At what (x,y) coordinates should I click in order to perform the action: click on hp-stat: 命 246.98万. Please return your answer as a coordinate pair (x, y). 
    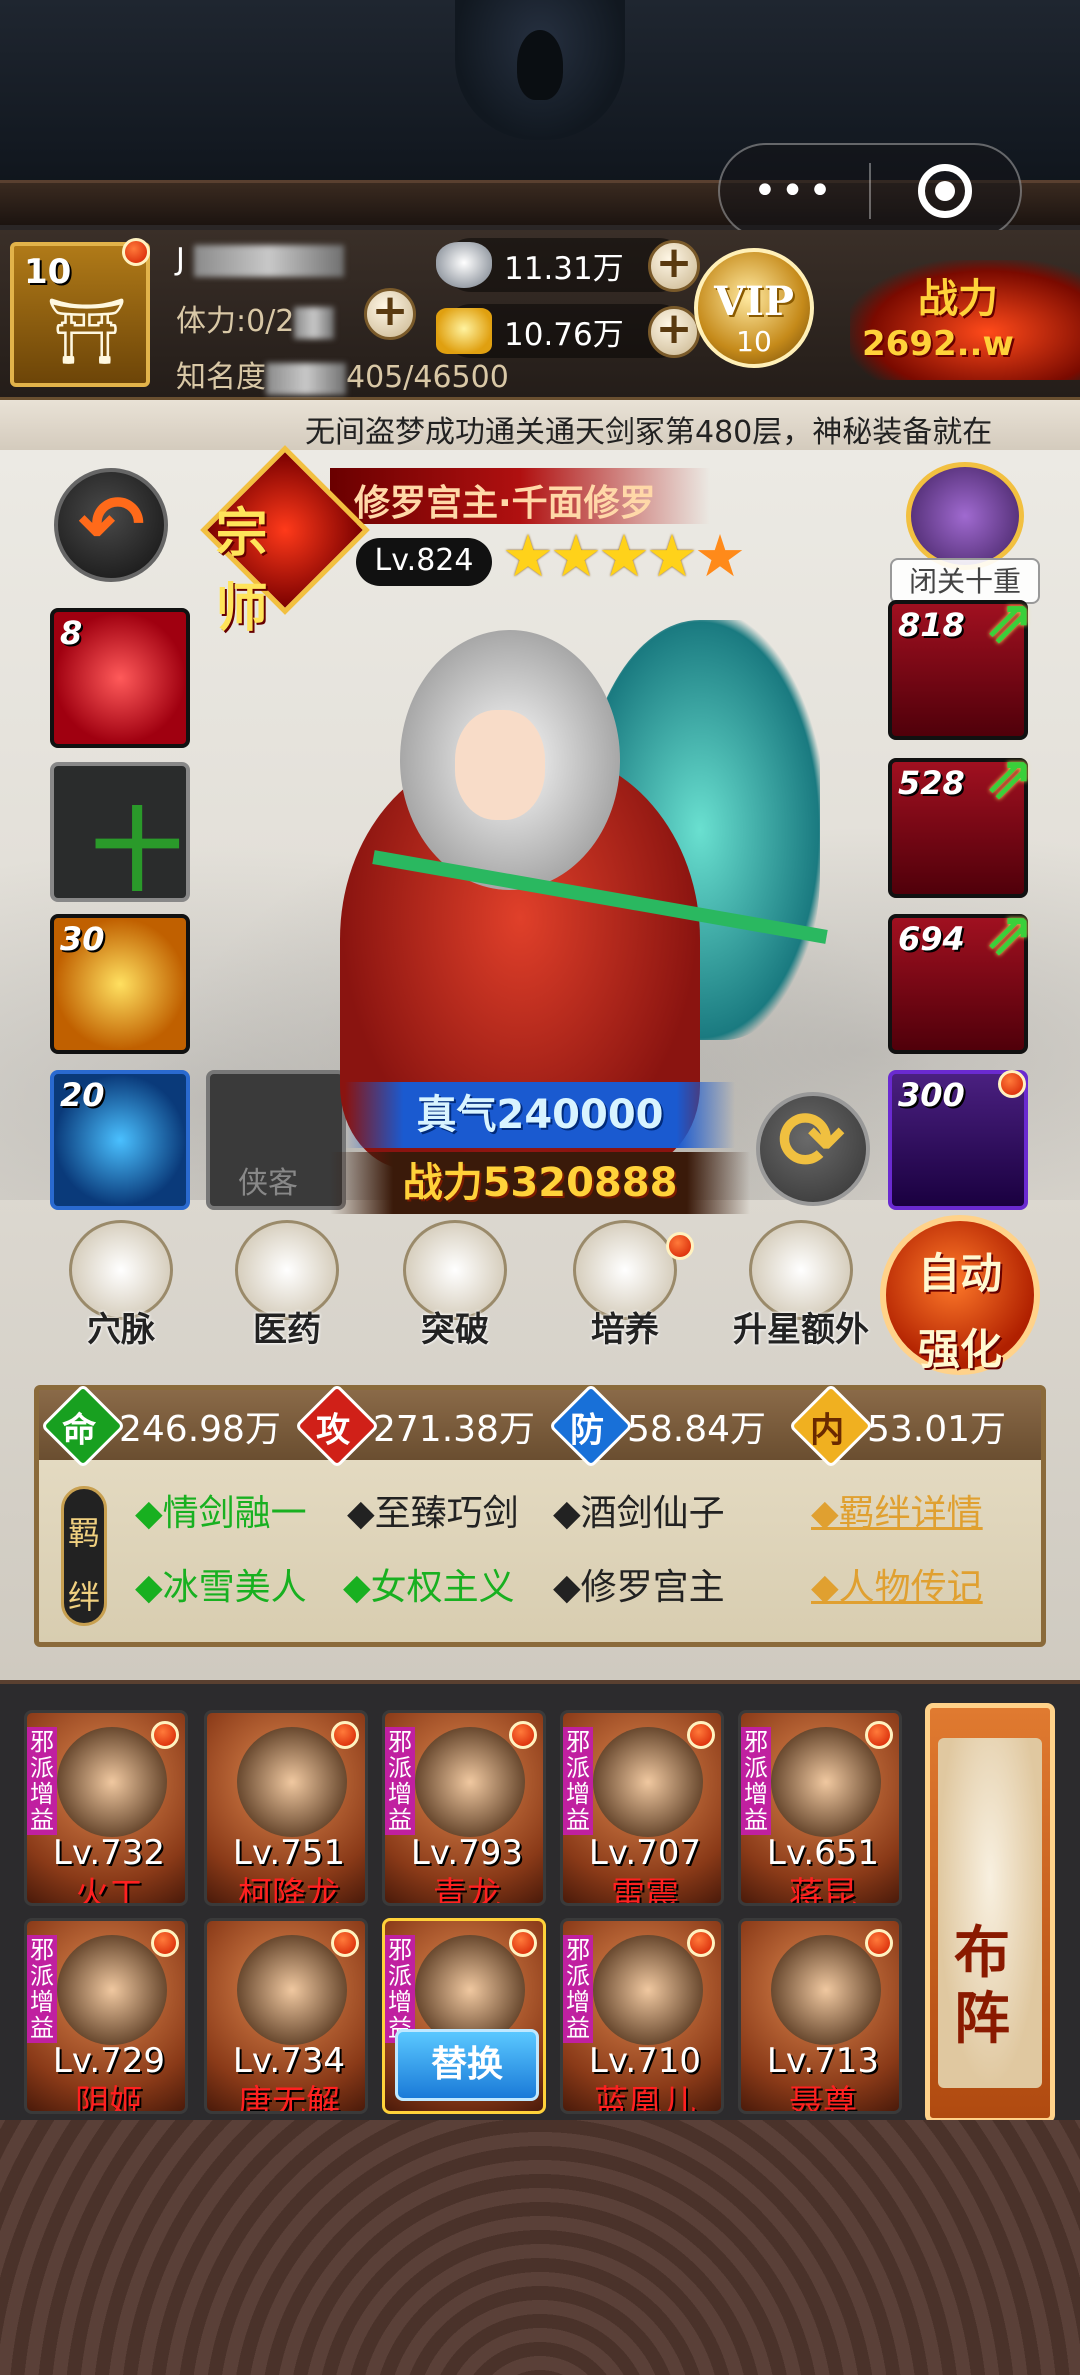
    Looking at the image, I should click on (160, 1426).